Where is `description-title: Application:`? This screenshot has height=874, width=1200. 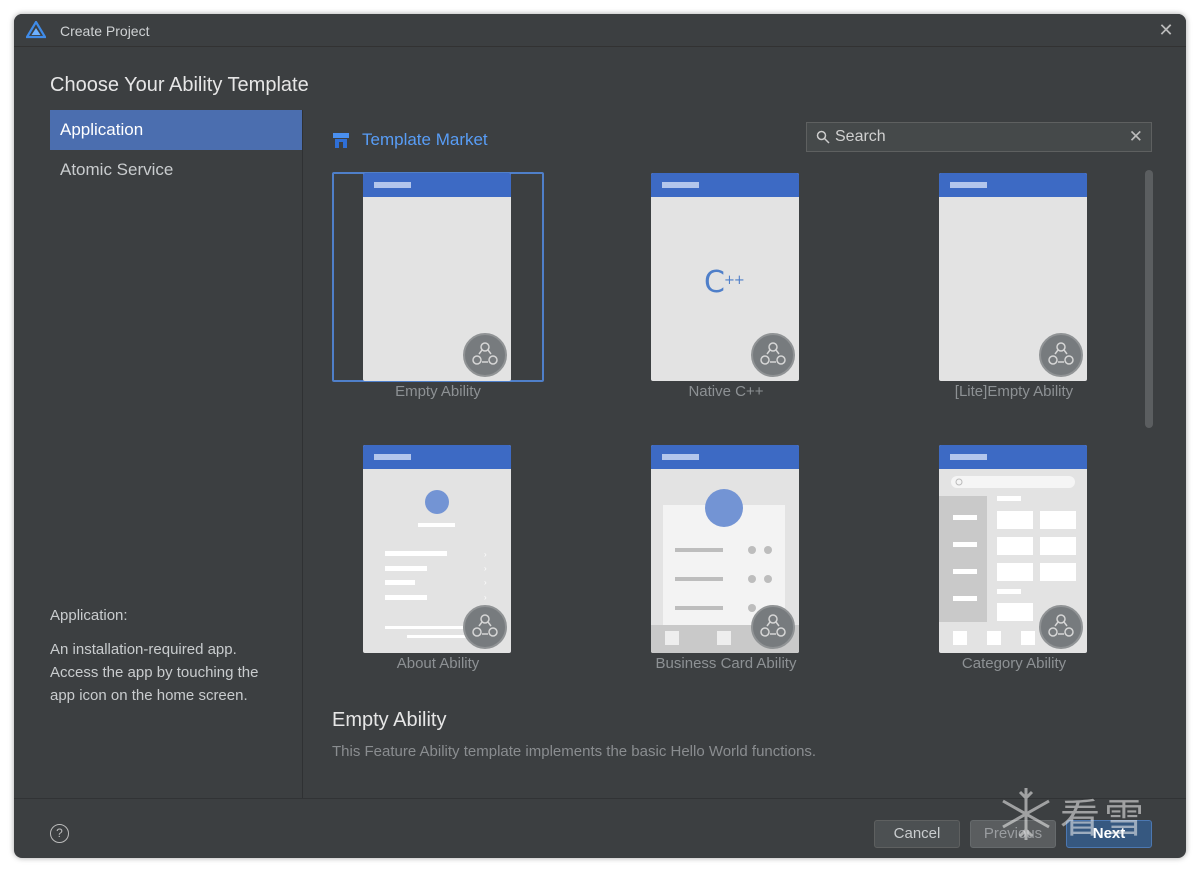
description-title: Application: is located at coordinates (89, 615).